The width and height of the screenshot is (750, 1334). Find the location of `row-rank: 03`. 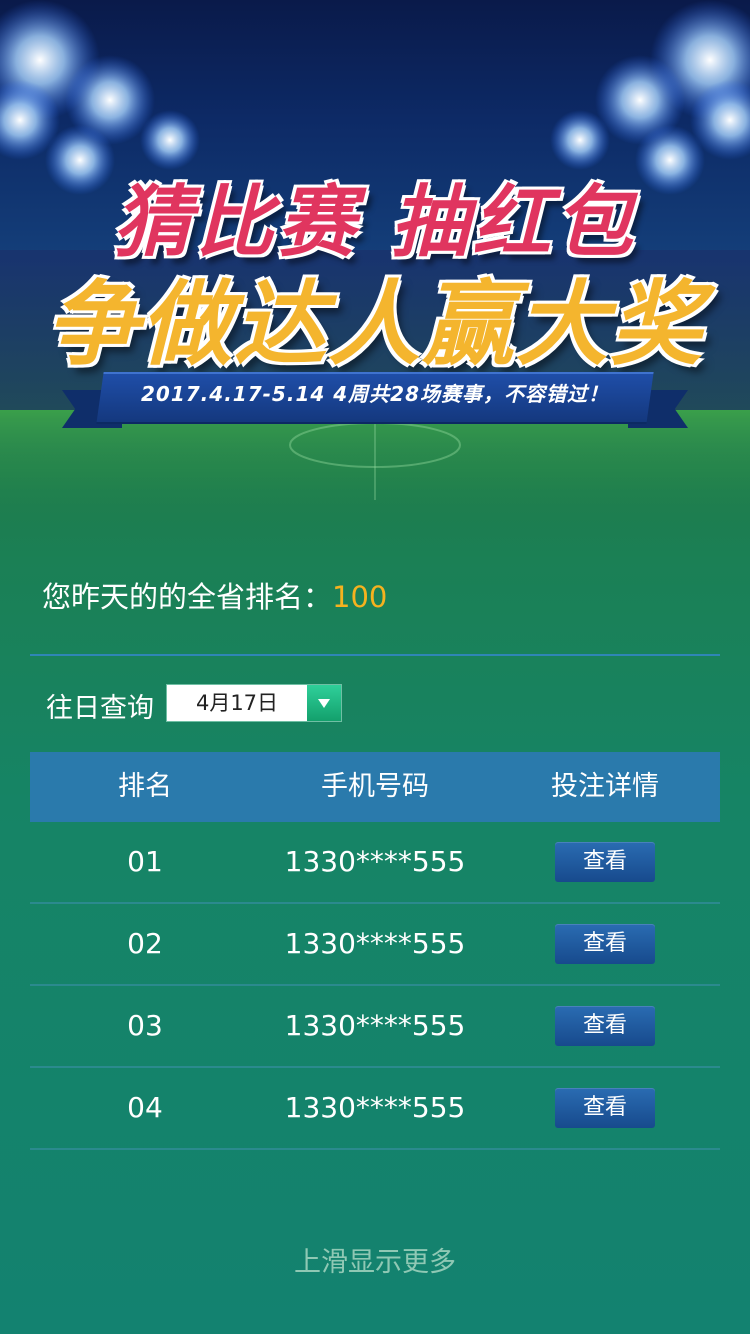

row-rank: 03 is located at coordinates (145, 1025).